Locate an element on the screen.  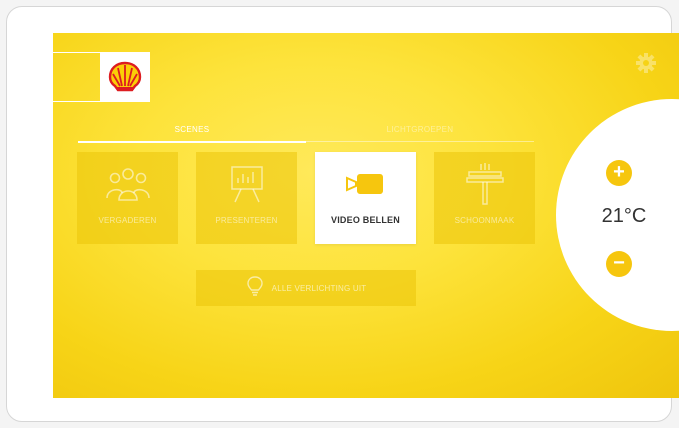
all-lights-off-button: ALLE VERLICHTING UIT is located at coordinates (306, 288).